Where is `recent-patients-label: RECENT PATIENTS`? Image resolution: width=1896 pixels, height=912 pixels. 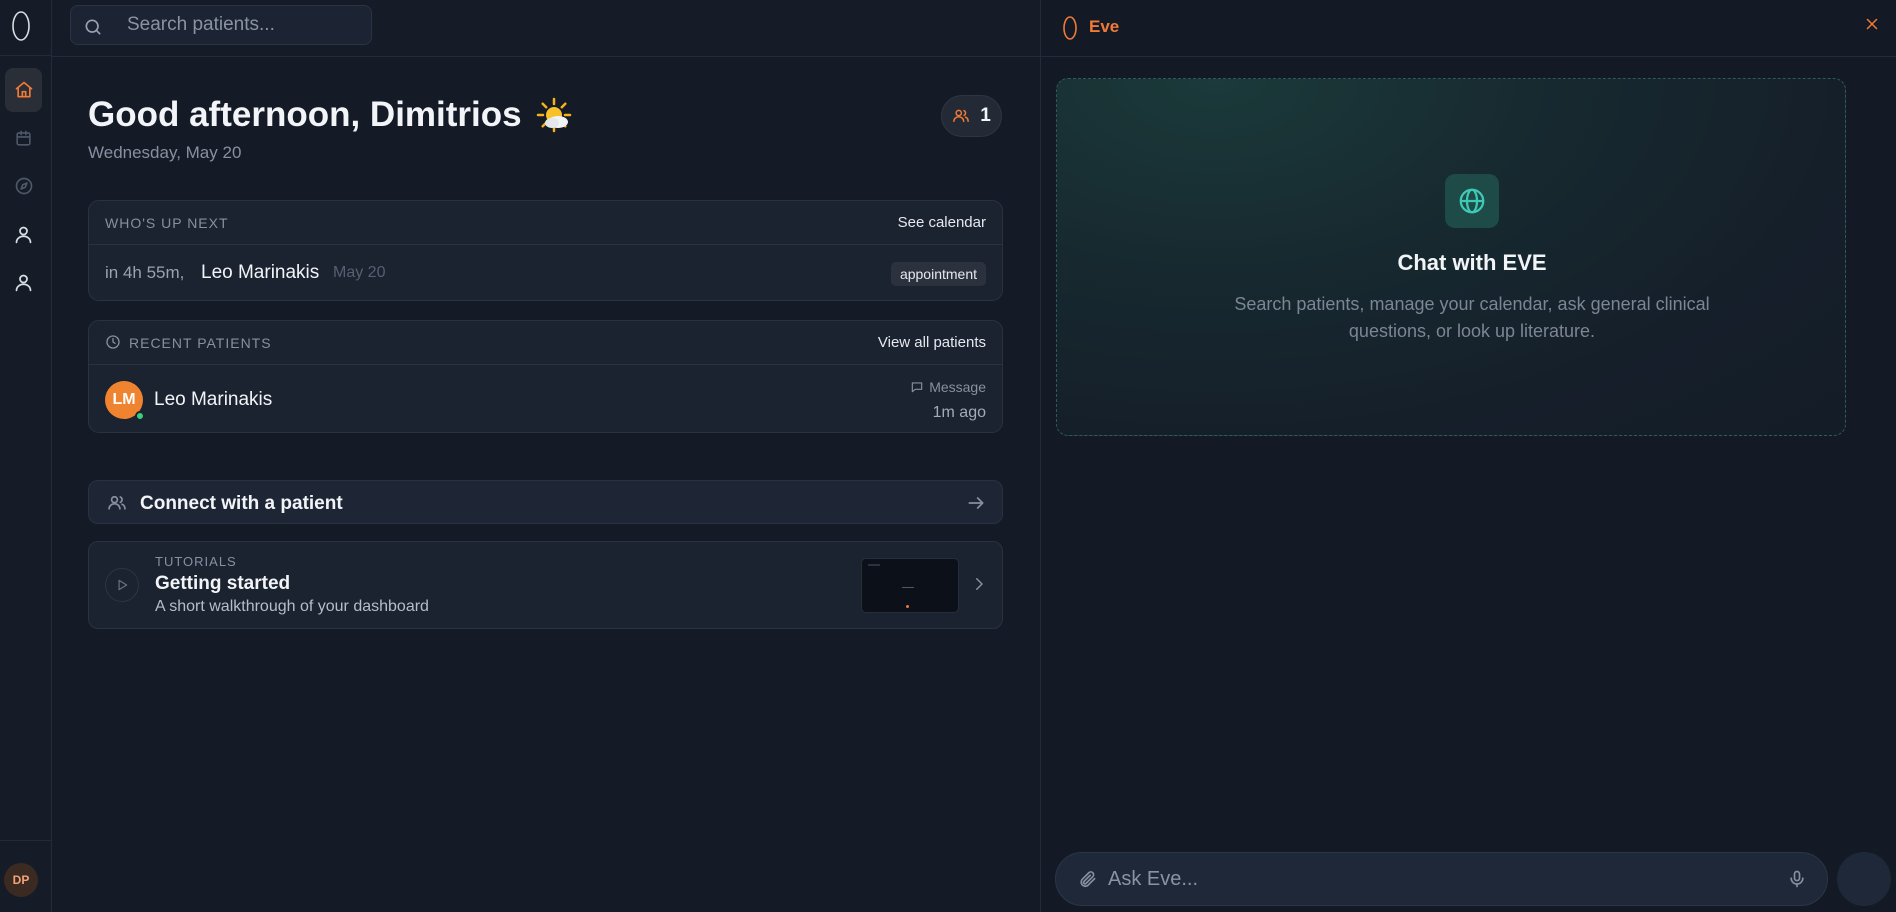
recent-patients-label: RECENT PATIENTS is located at coordinates (200, 343).